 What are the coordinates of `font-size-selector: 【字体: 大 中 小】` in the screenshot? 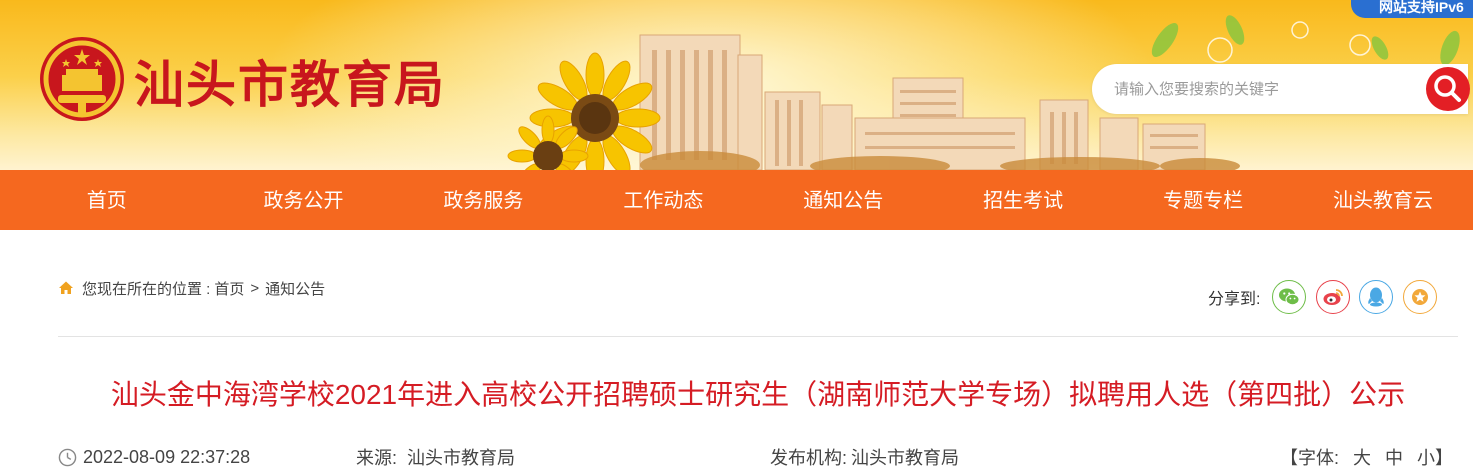 It's located at (1366, 457).